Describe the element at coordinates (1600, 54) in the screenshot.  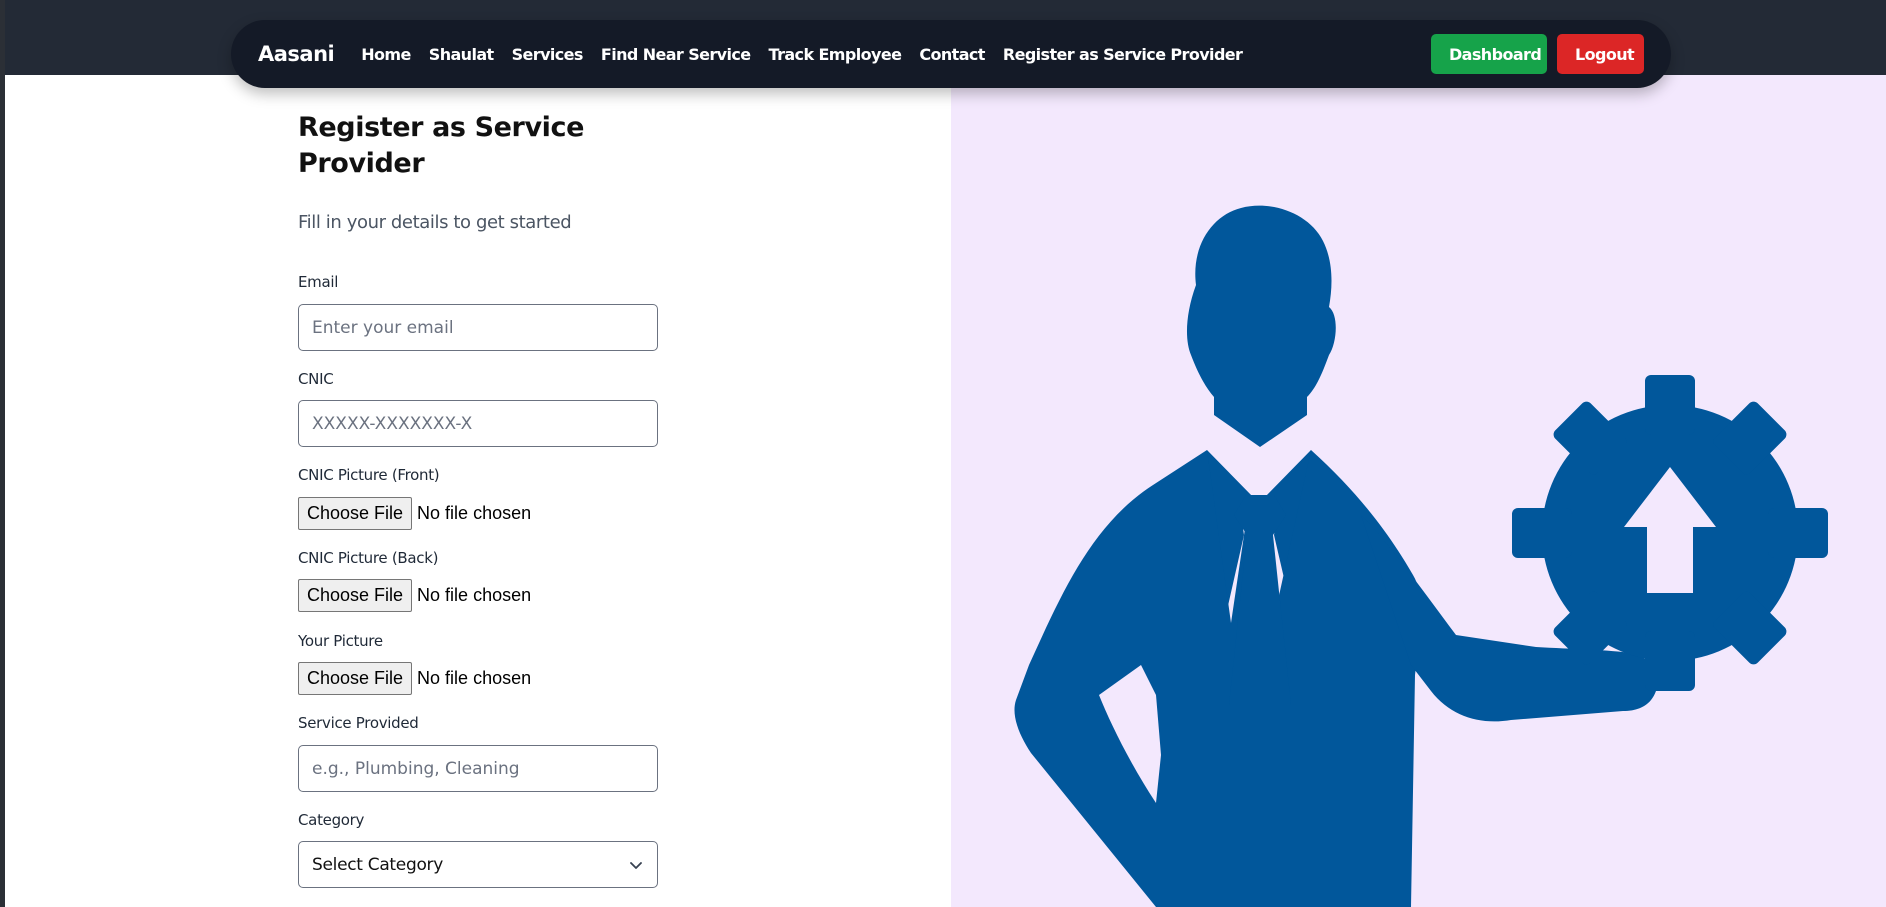
I see `logout-button: Logout` at that location.